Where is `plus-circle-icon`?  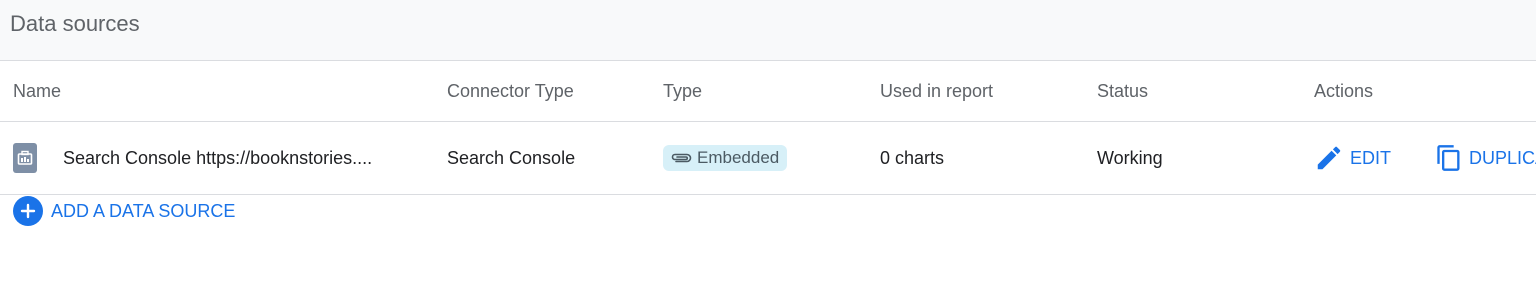
plus-circle-icon is located at coordinates (28, 211).